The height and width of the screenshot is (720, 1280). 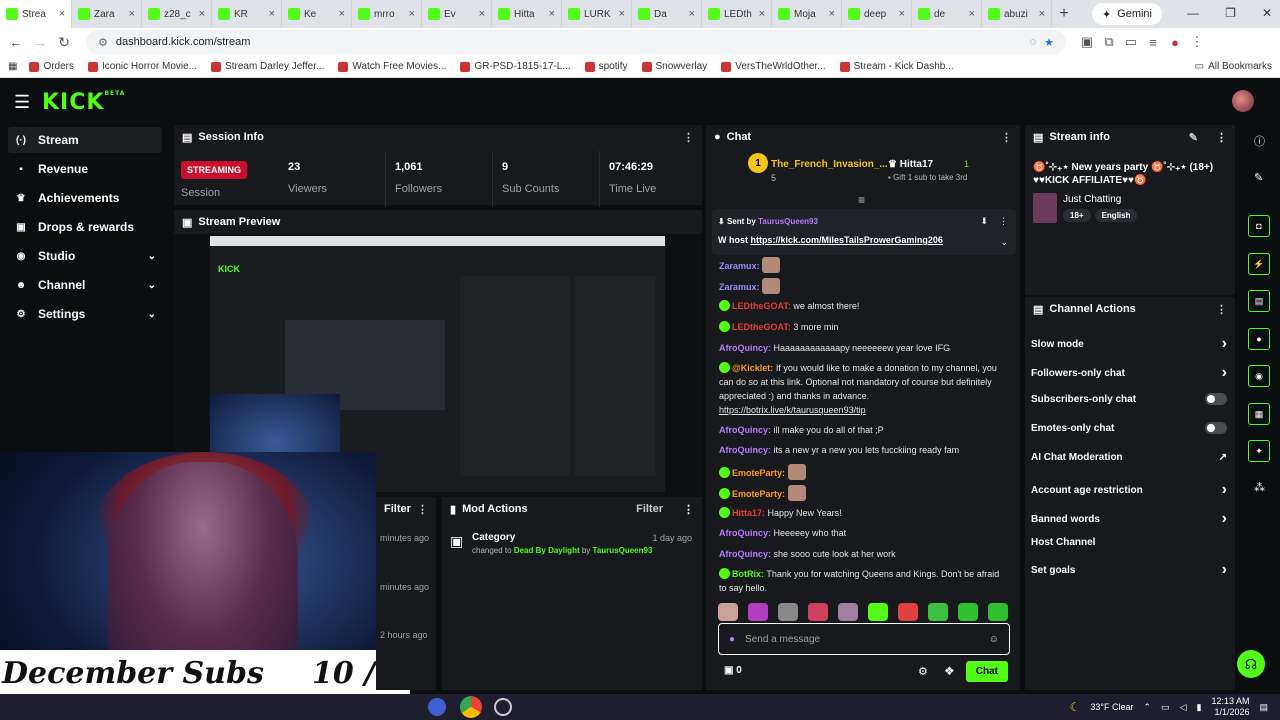 I want to click on sidebar-item-channel: ☻ Channel ⌄, so click(x=85, y=285).